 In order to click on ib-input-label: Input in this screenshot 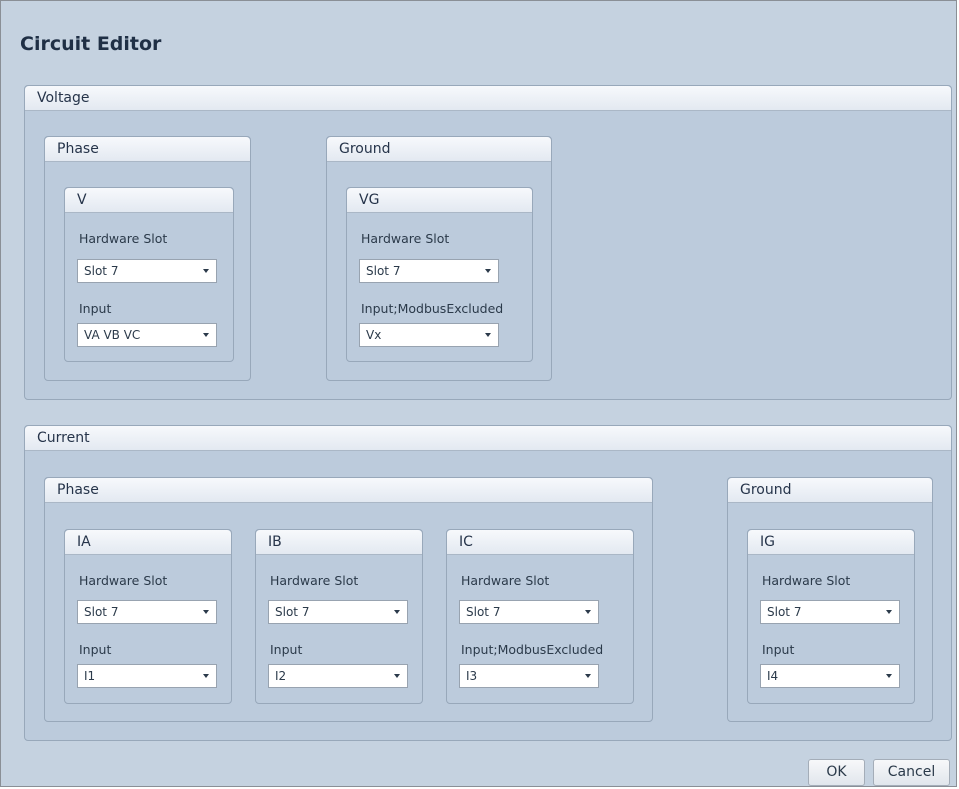, I will do `click(286, 649)`.